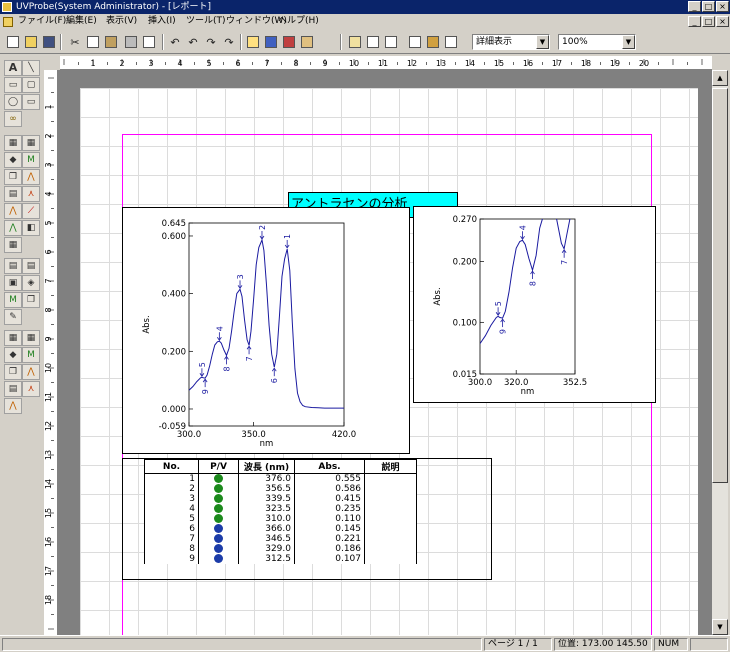 The width and height of the screenshot is (730, 652). What do you see at coordinates (49, 42) in the screenshot?
I see `save-icon` at bounding box center [49, 42].